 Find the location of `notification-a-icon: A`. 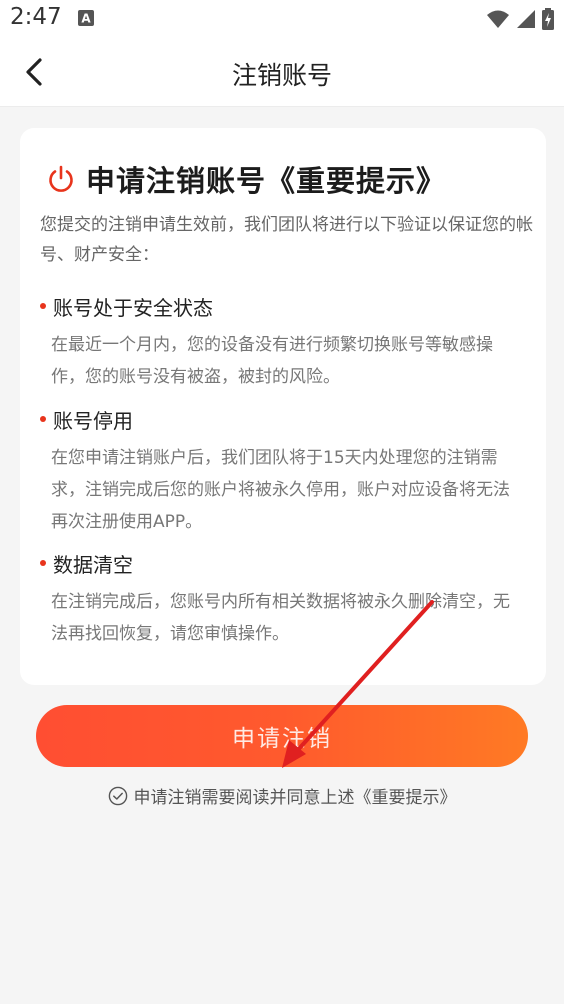

notification-a-icon: A is located at coordinates (86, 18).